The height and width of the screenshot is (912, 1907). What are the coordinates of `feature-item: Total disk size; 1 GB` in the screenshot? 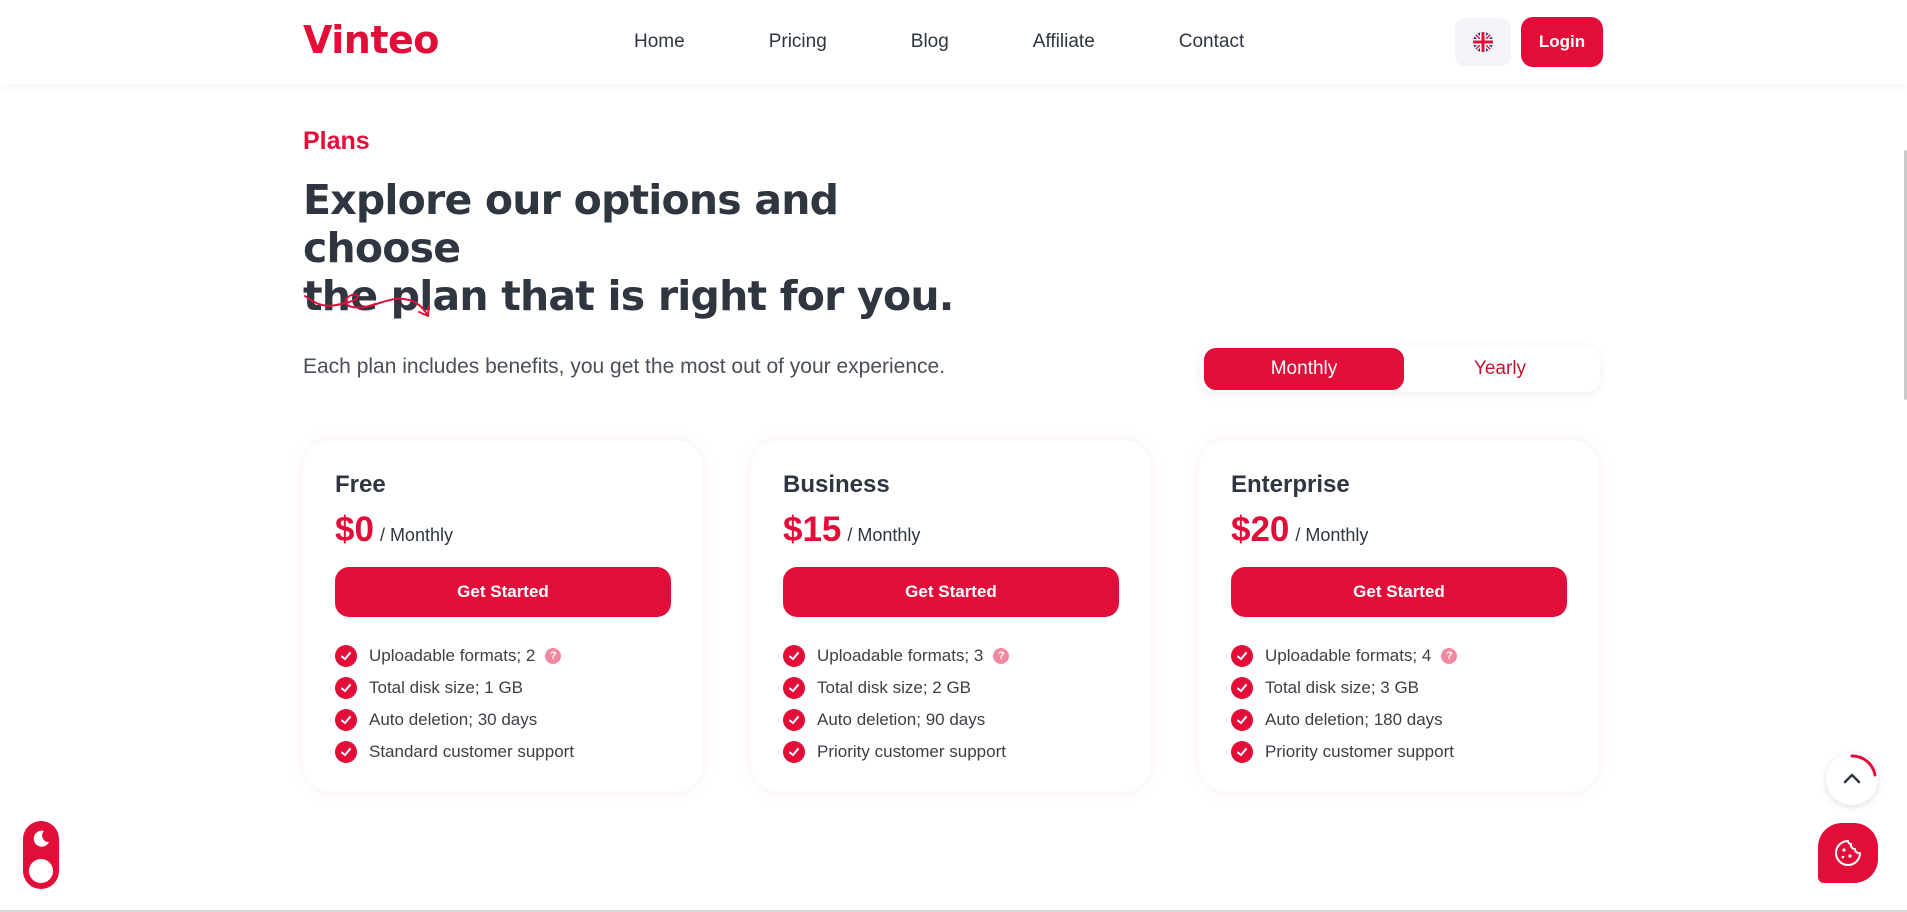 It's located at (454, 688).